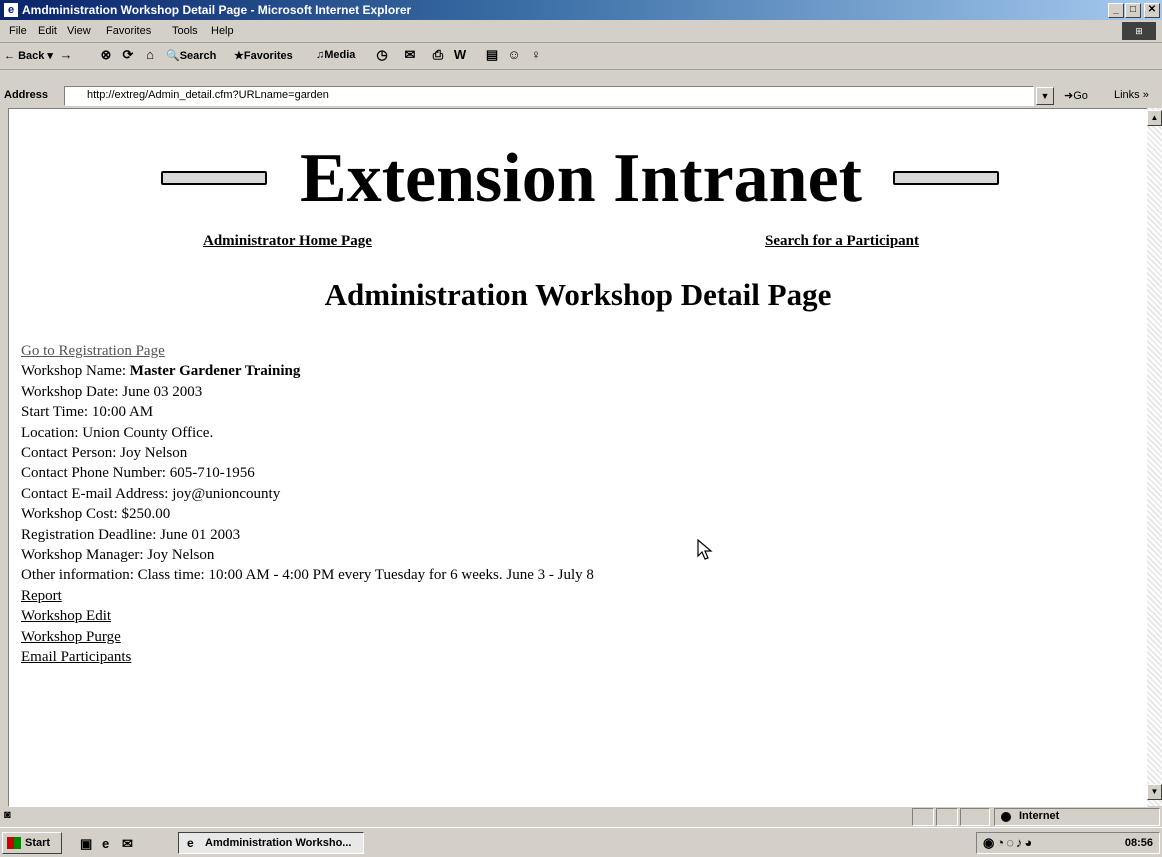 The image size is (1162, 857). Describe the element at coordinates (460, 55) in the screenshot. I see `edit-icon: W` at that location.